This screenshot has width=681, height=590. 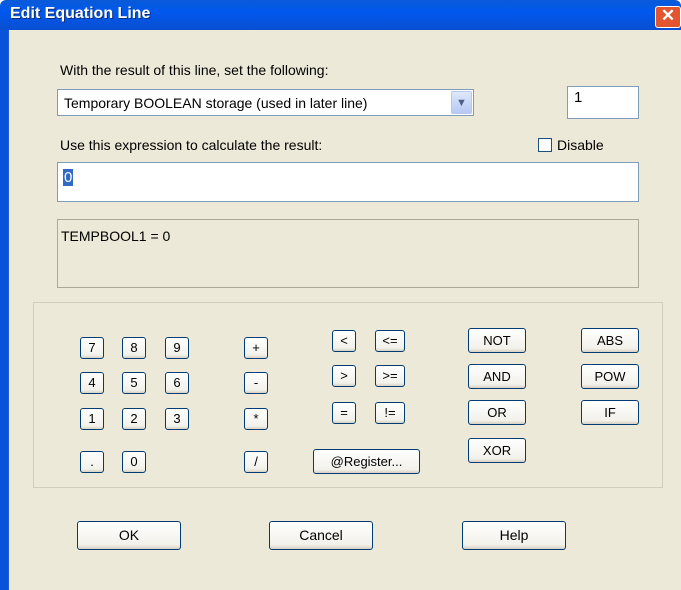 What do you see at coordinates (390, 413) in the screenshot?
I see `key-not-equal: !=` at bounding box center [390, 413].